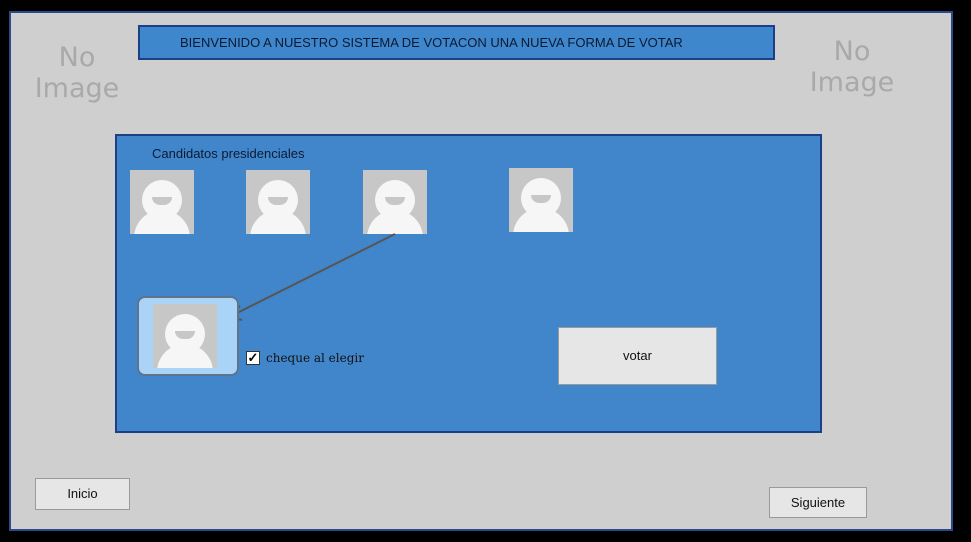 The image size is (971, 542). What do you see at coordinates (185, 336) in the screenshot?
I see `selected-candidate-avatar` at bounding box center [185, 336].